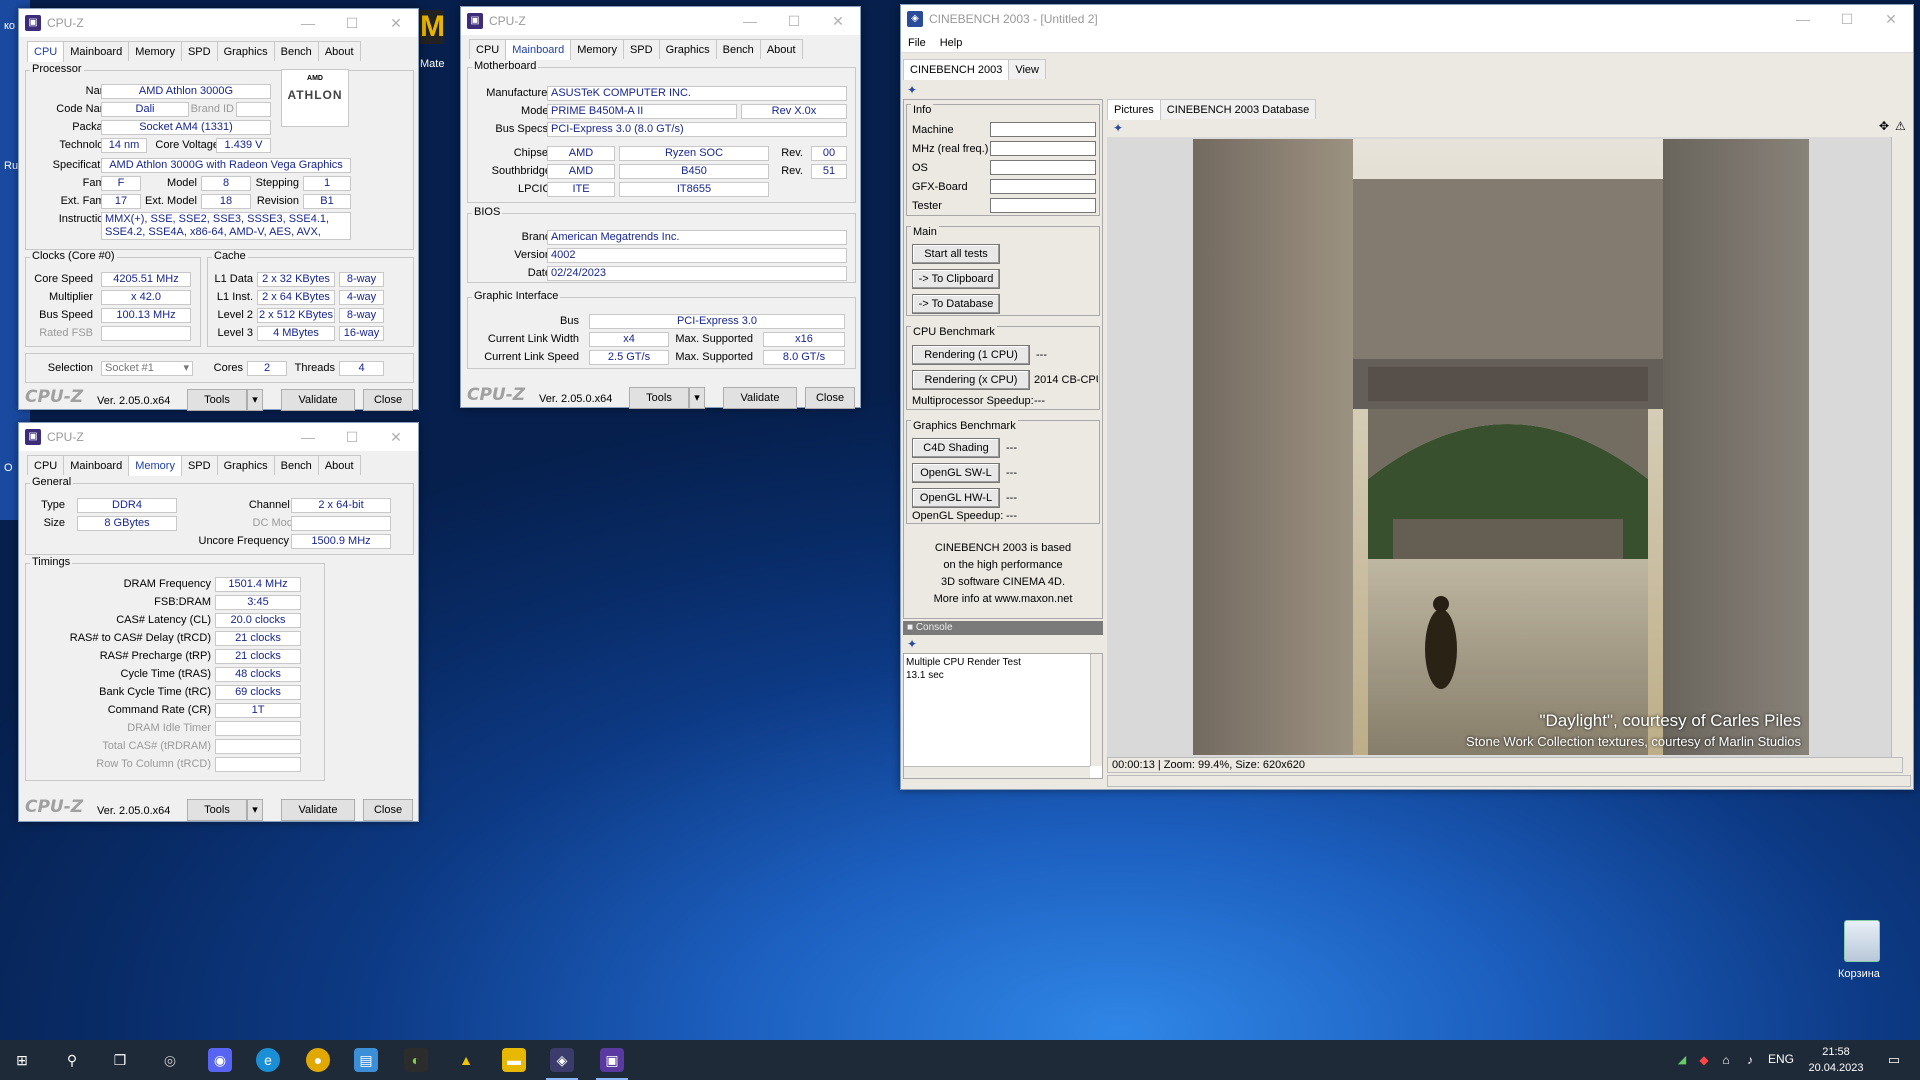 The height and width of the screenshot is (1080, 1920). What do you see at coordinates (956, 279) in the screenshot?
I see `to-clipboard-button: -> To Clipboard` at bounding box center [956, 279].